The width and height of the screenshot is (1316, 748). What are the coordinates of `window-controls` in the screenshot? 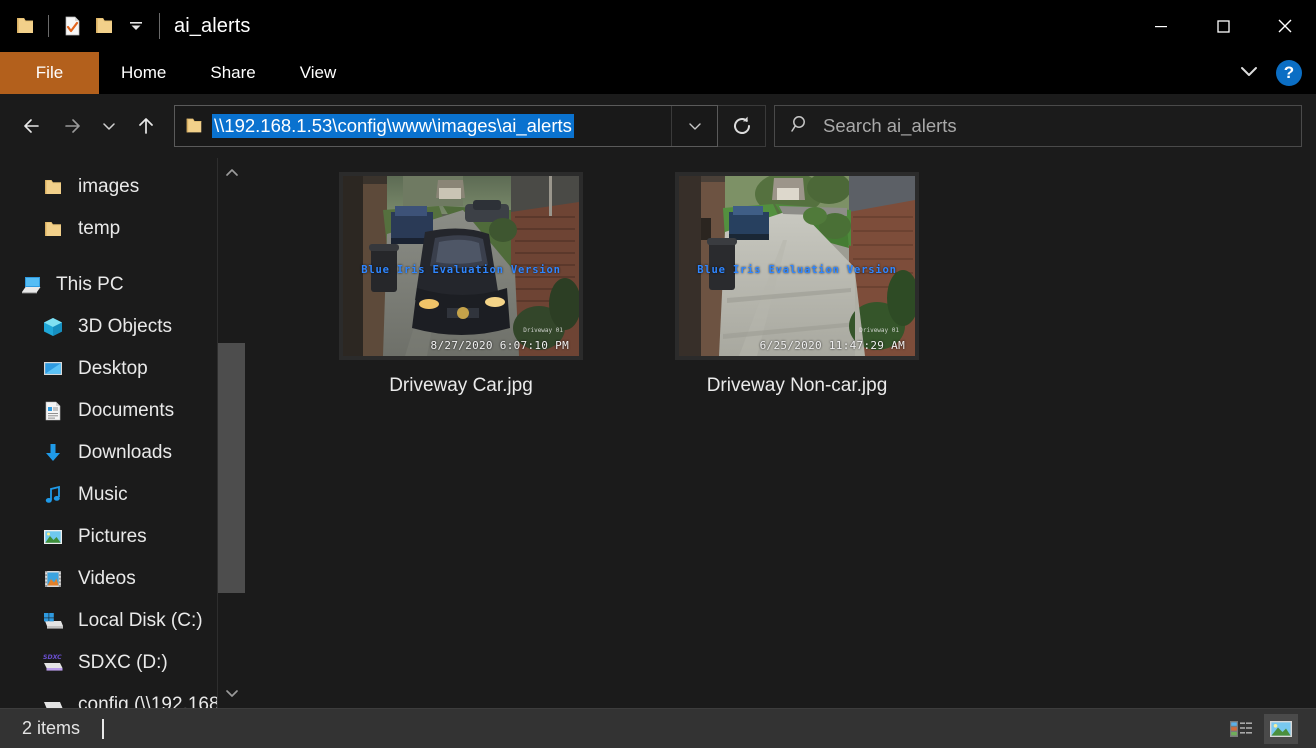 It's located at (1223, 26).